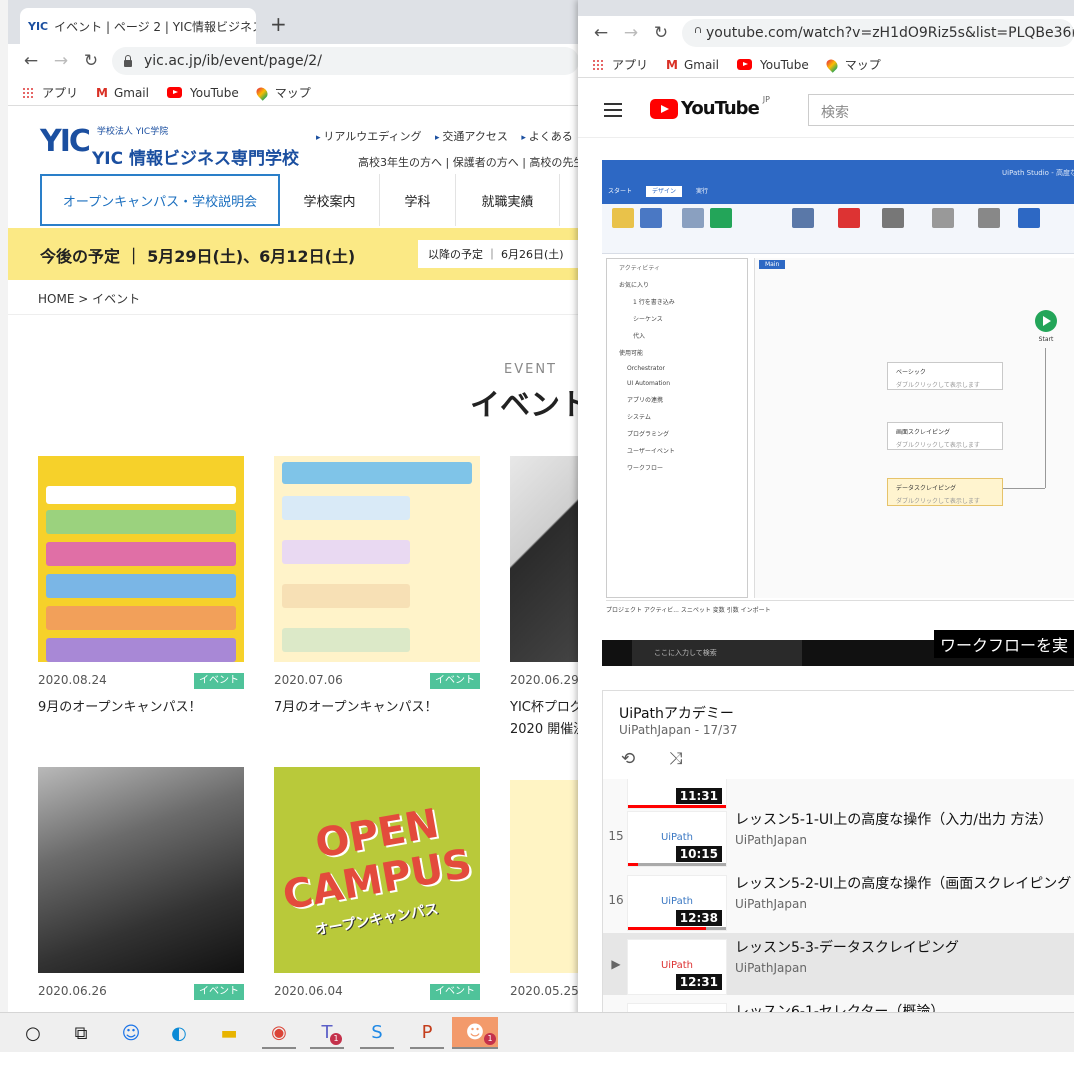  Describe the element at coordinates (537, 1060) in the screenshot. I see `screen-bottom` at that location.